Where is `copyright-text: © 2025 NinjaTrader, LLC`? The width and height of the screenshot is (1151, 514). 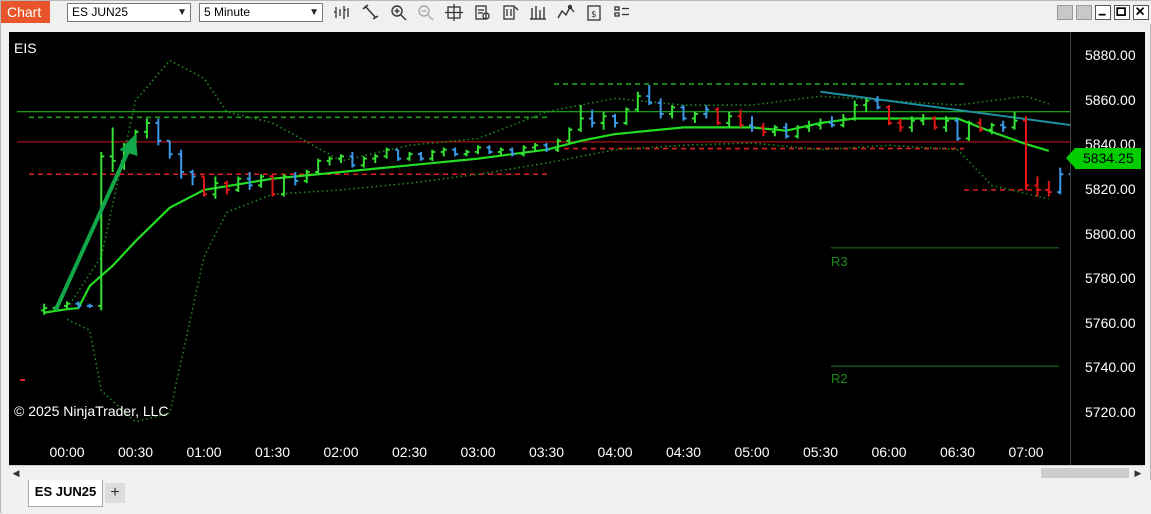 copyright-text: © 2025 NinjaTrader, LLC is located at coordinates (91, 411).